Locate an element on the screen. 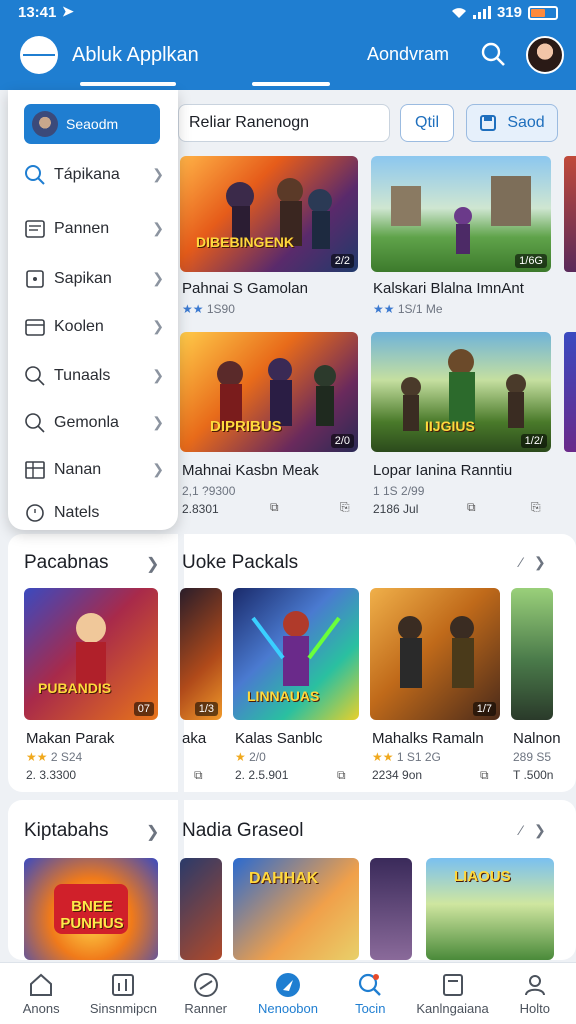  game-card: DAHHAK is located at coordinates (296, 909).